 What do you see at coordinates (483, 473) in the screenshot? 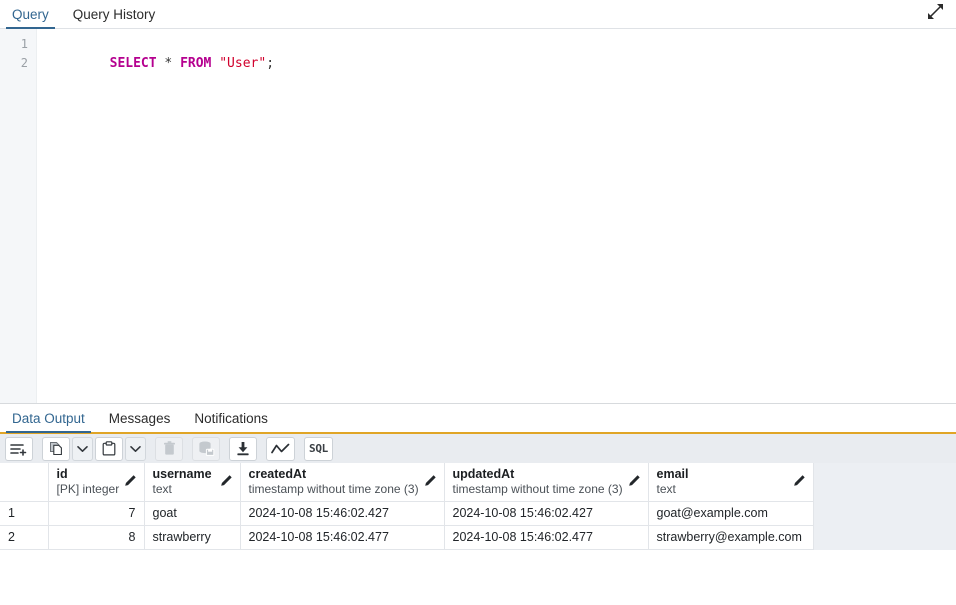
I see `column-name: updatedAt` at bounding box center [483, 473].